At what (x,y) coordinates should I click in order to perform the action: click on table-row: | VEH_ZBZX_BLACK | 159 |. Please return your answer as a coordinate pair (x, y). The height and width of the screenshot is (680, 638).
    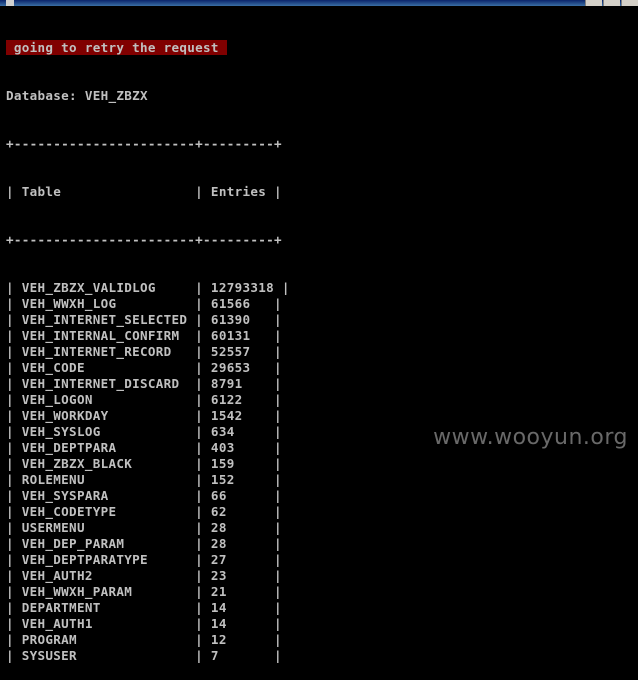
    Looking at the image, I should click on (144, 463).